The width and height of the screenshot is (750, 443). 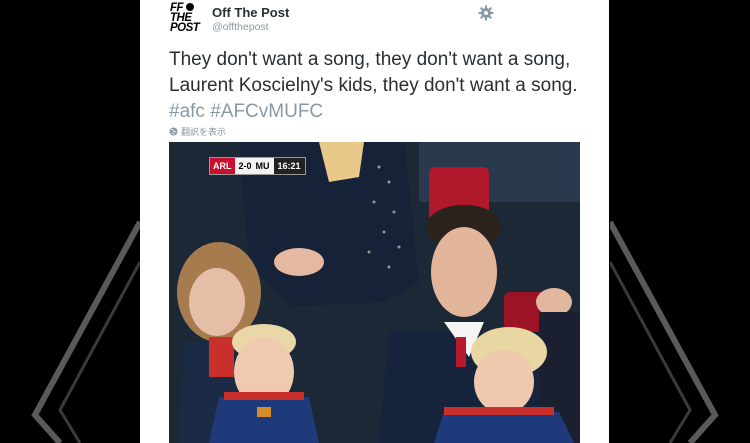 What do you see at coordinates (240, 27) in the screenshot?
I see `account-handle: @offthepost` at bounding box center [240, 27].